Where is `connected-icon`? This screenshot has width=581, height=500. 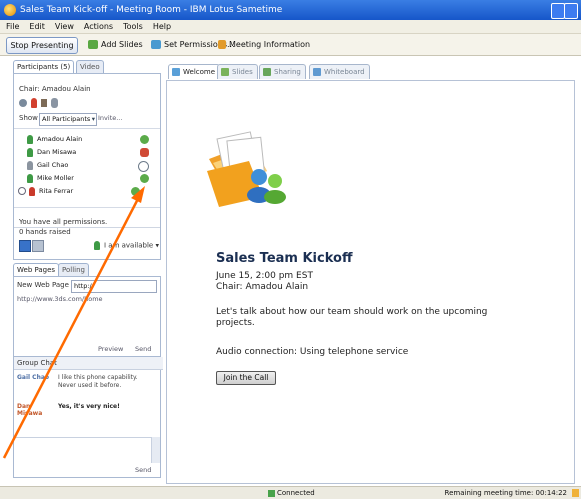
connected-icon is located at coordinates (271, 493).